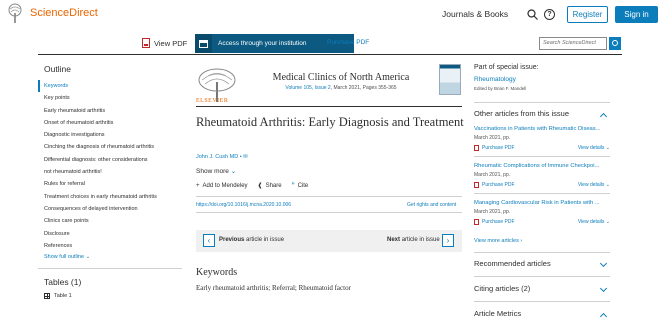  What do you see at coordinates (113, 257) in the screenshot?
I see `show-full-outline-button: Show full outline ⌄` at bounding box center [113, 257].